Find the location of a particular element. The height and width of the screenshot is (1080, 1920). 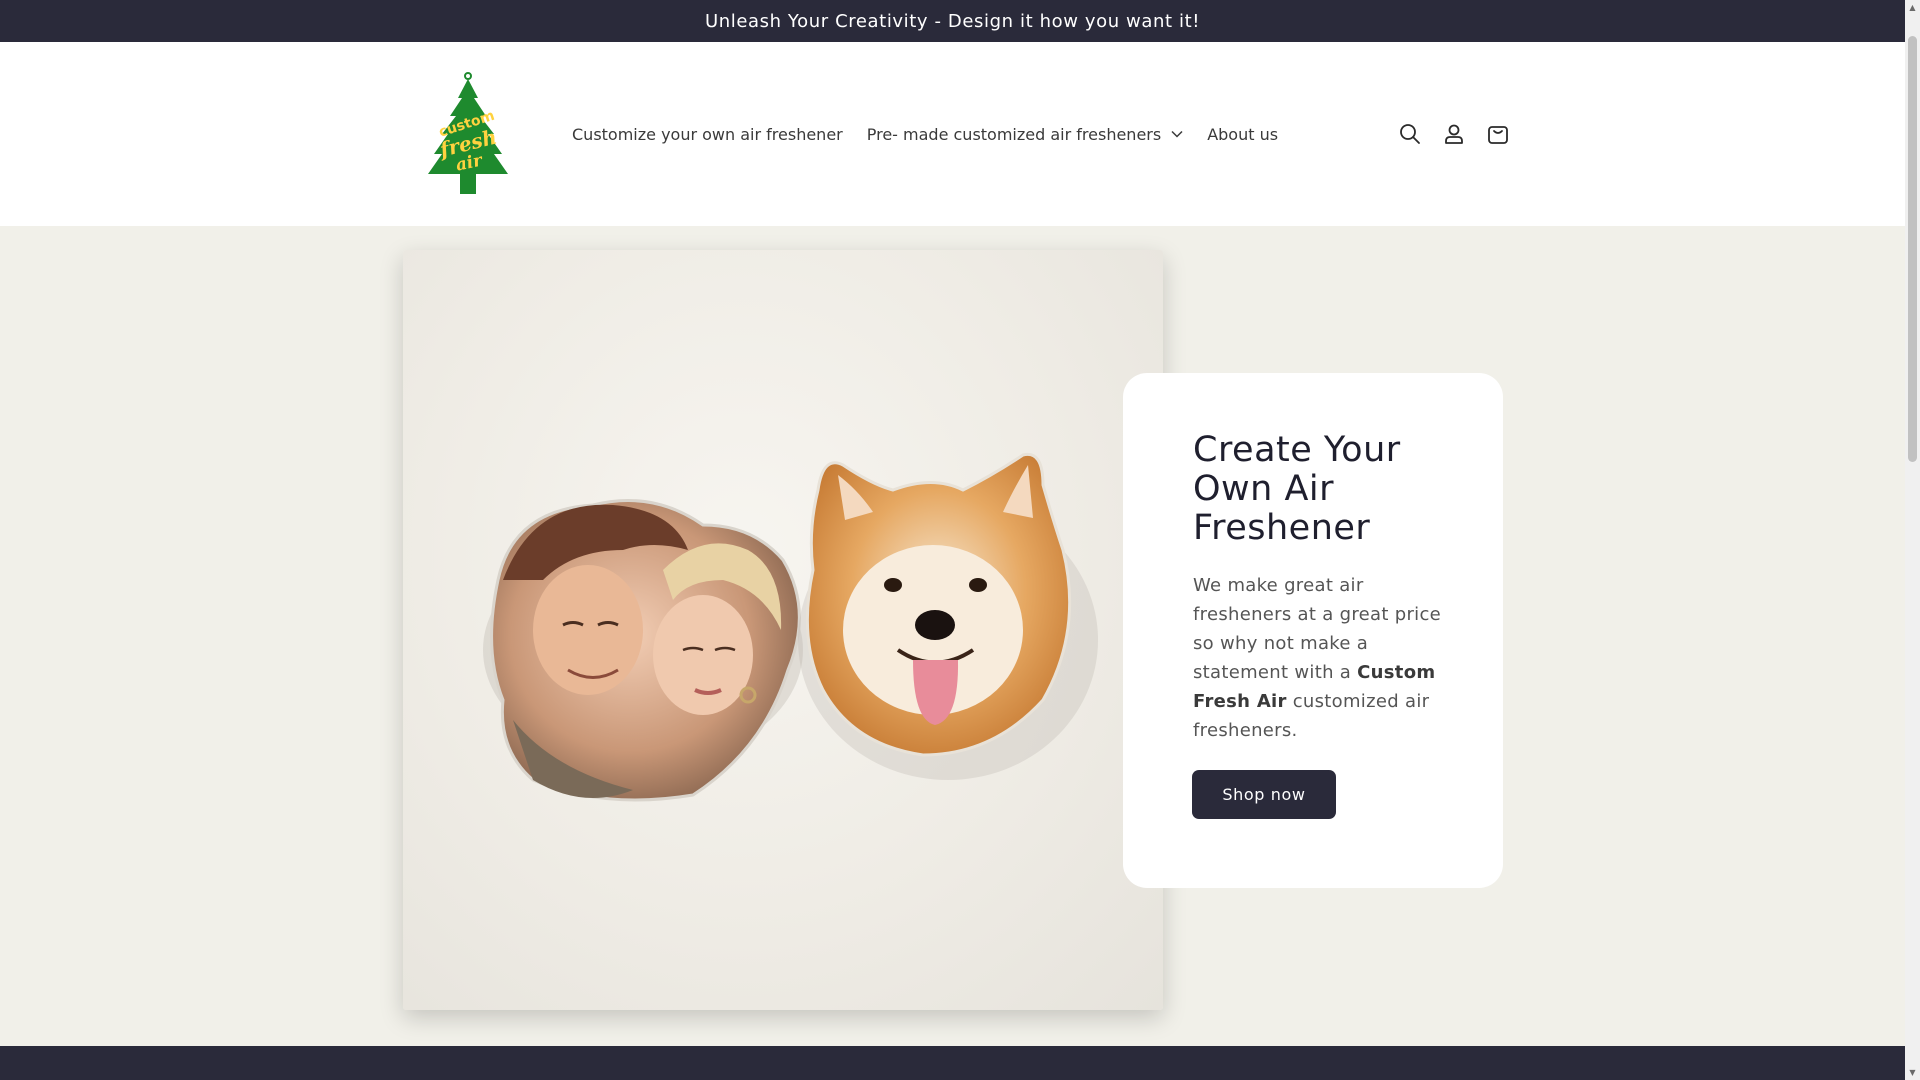

cart-icon is located at coordinates (1498, 135).